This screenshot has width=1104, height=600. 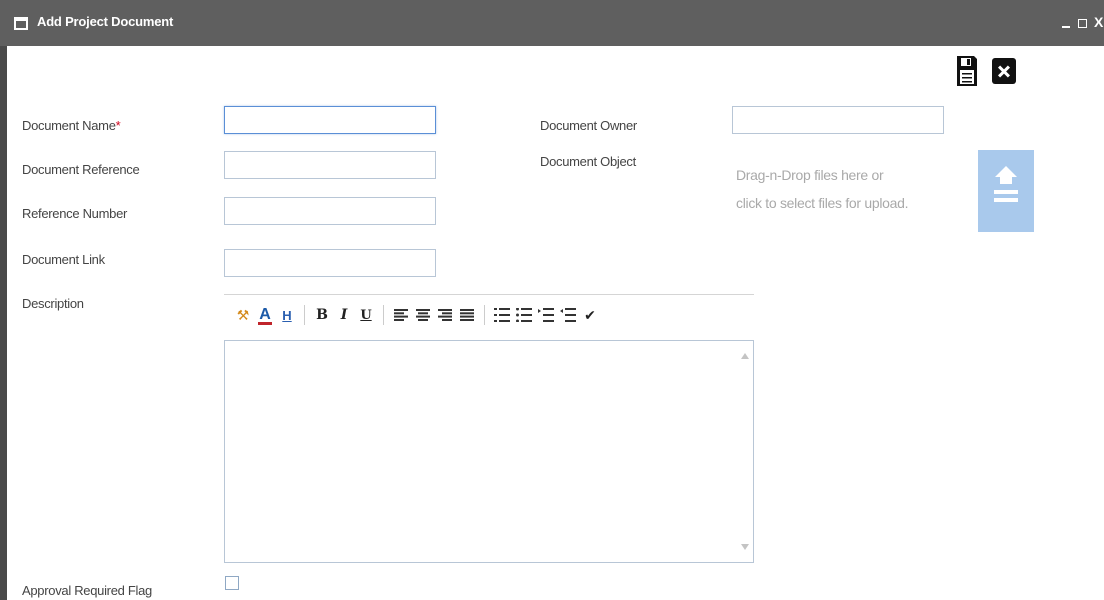 I want to click on reference-number-input, so click(x=330, y=211).